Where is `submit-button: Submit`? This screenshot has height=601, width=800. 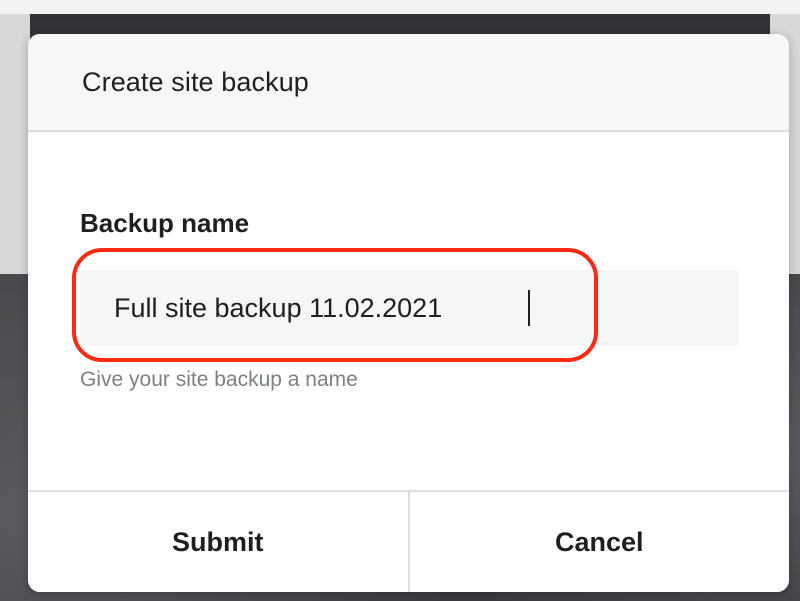 submit-button: Submit is located at coordinates (218, 542).